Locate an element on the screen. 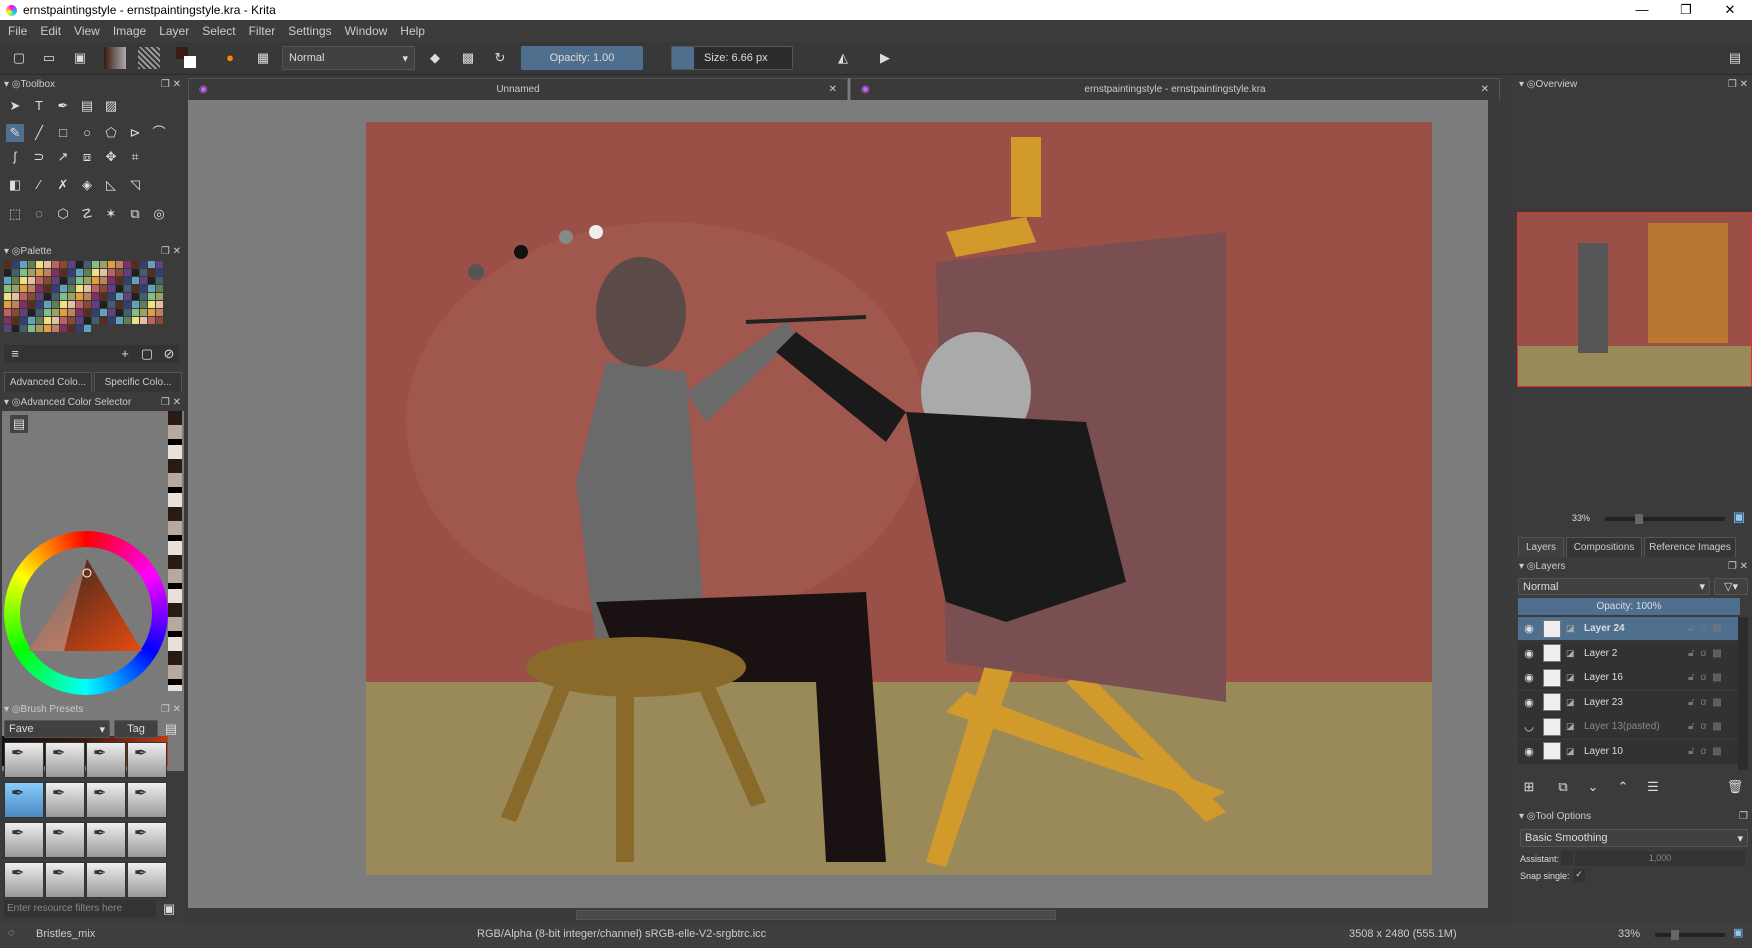 The width and height of the screenshot is (1752, 948). transform-tool-icon: ⧈ is located at coordinates (87, 157).